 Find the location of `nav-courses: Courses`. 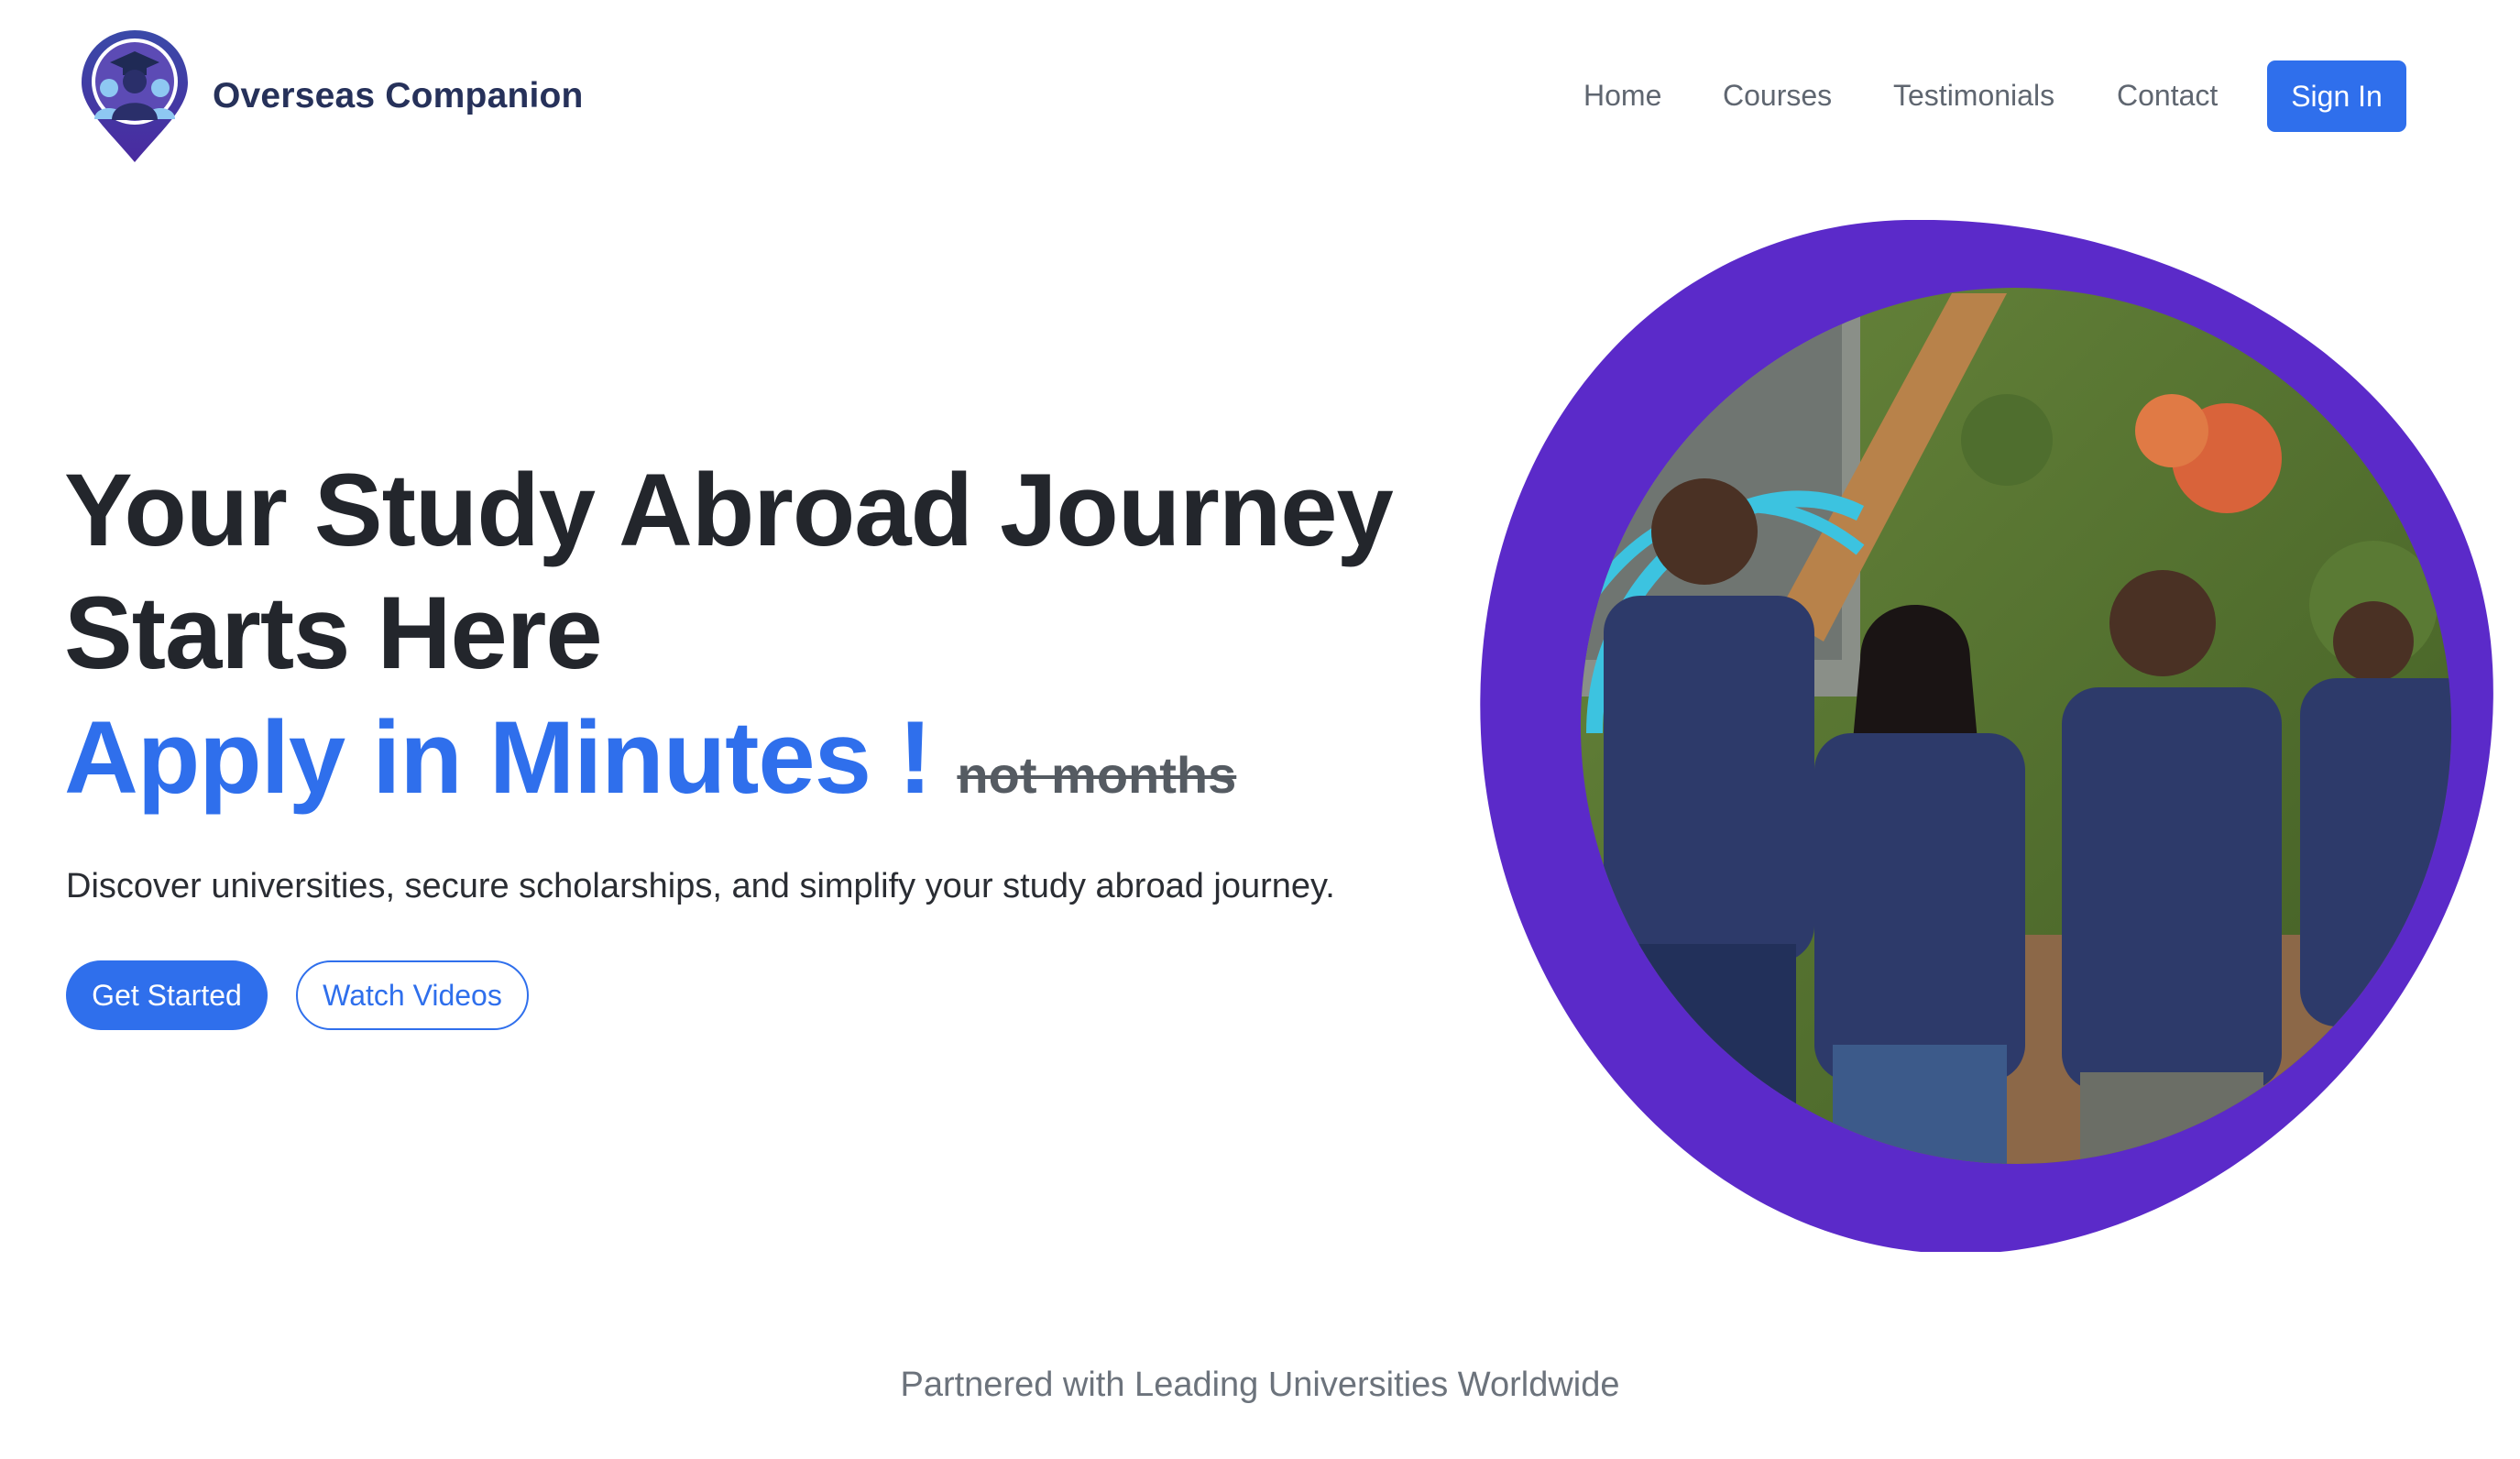

nav-courses: Courses is located at coordinates (1777, 96).